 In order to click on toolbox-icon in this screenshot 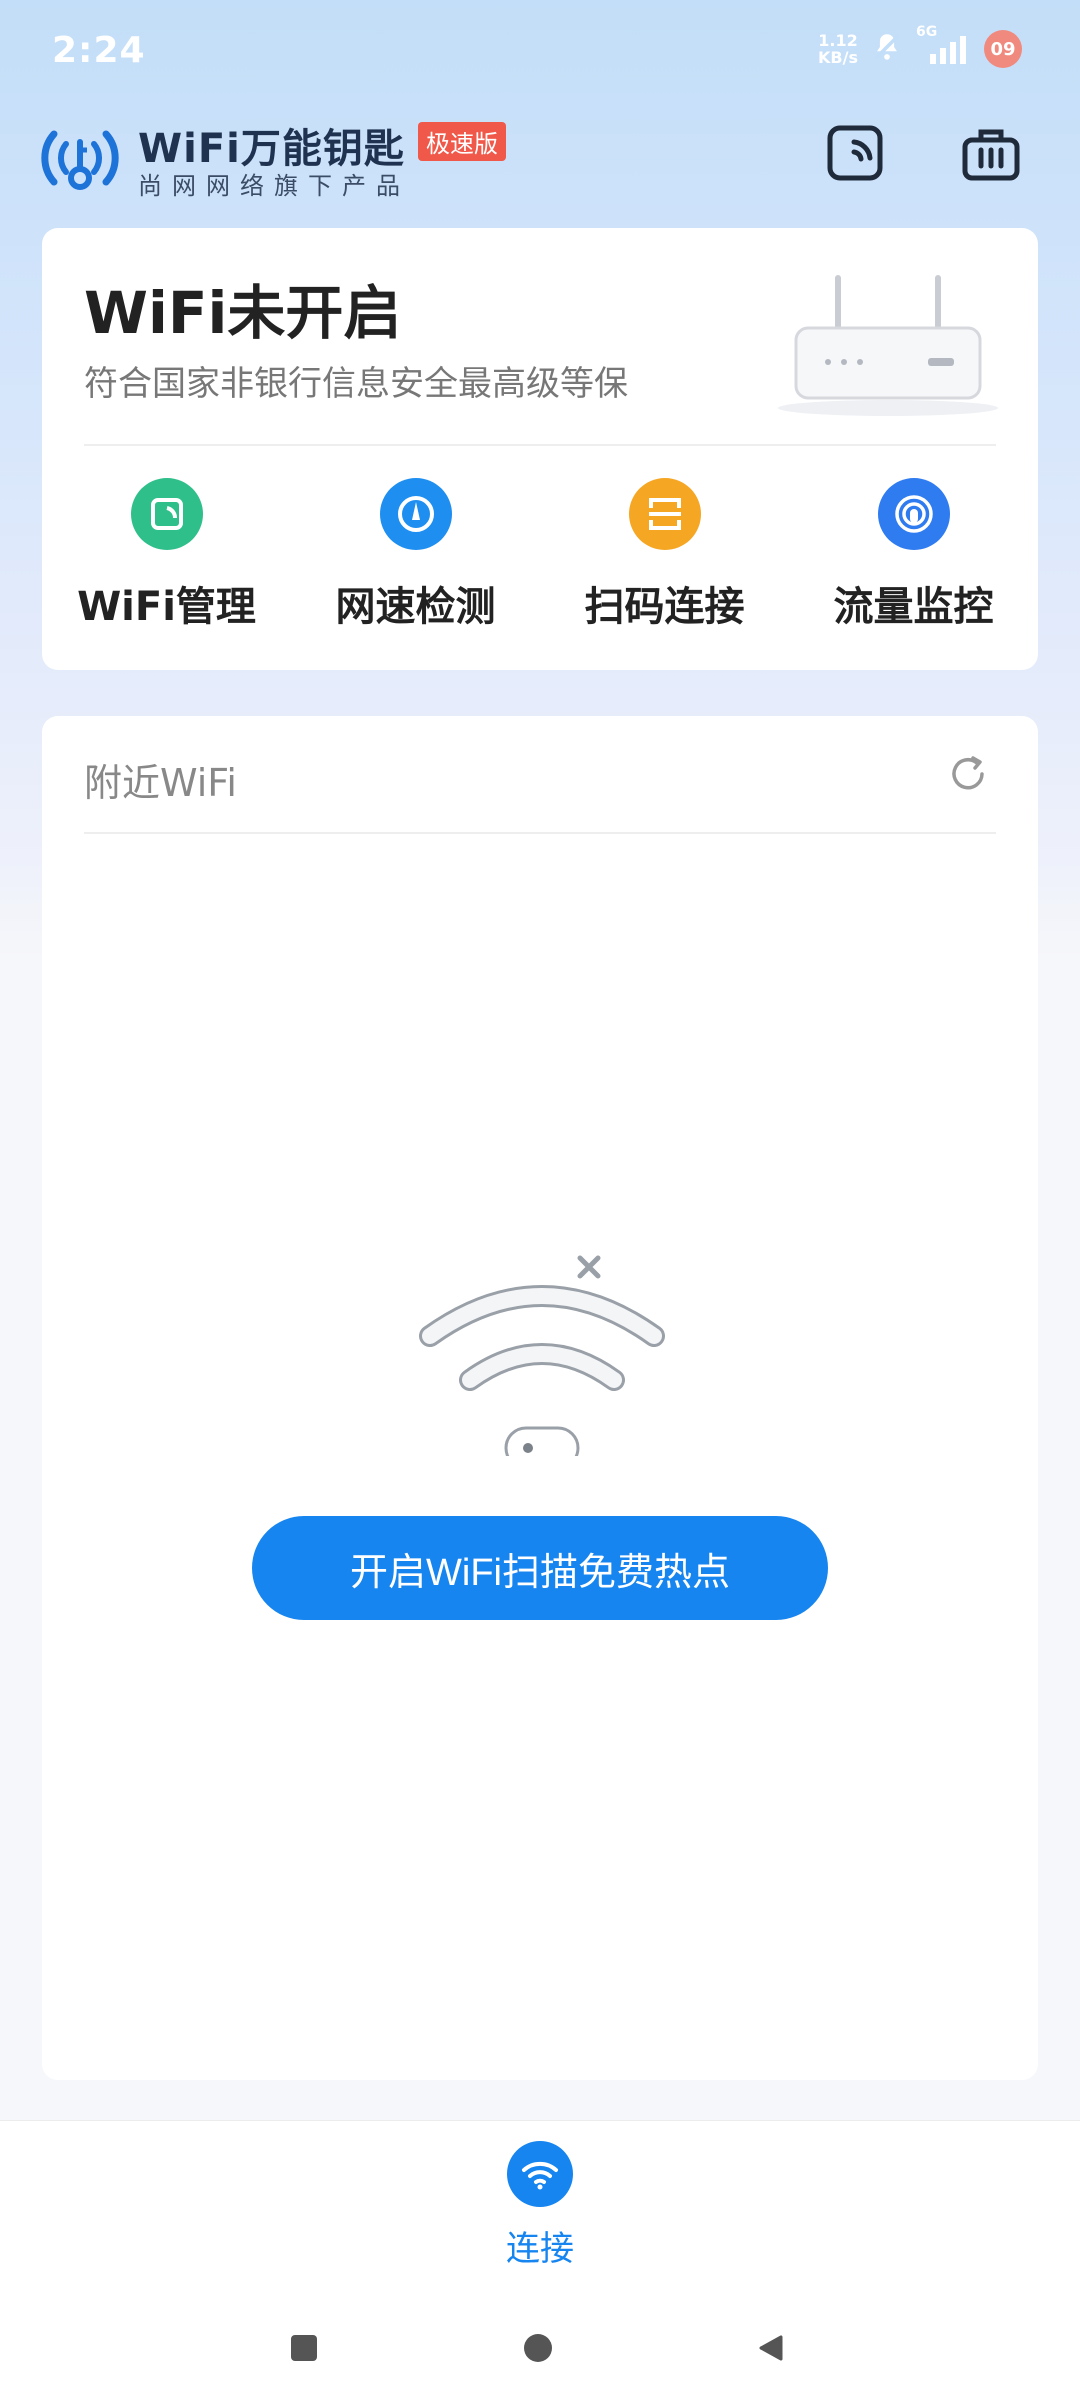, I will do `click(991, 155)`.